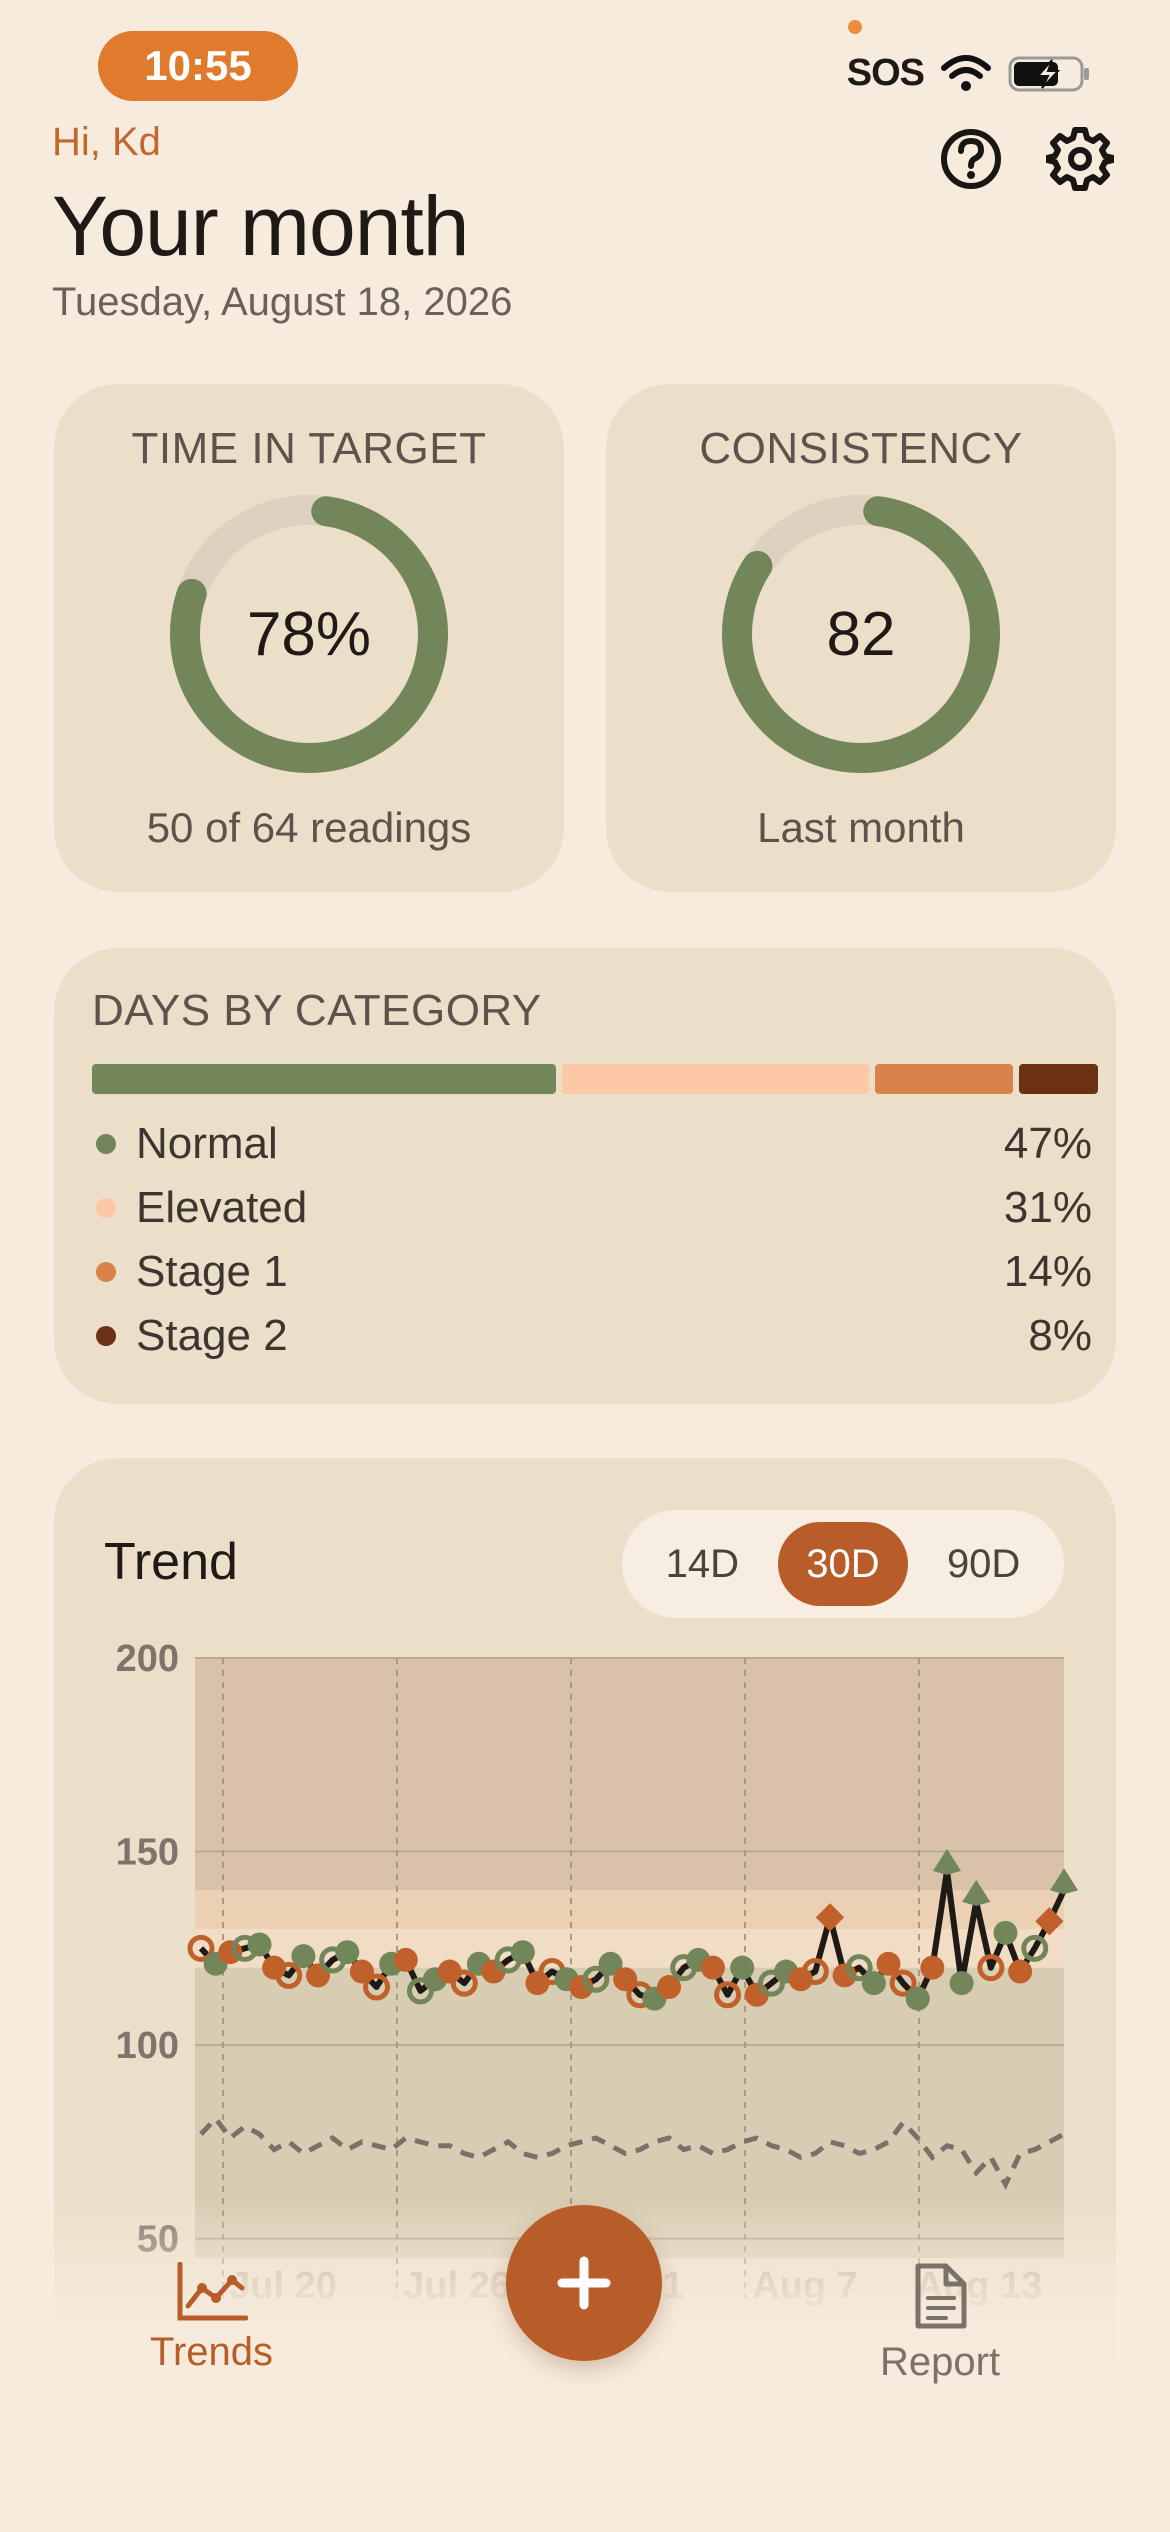 Image resolution: width=1170 pixels, height=2532 pixels. What do you see at coordinates (207, 1143) in the screenshot?
I see `category-name: Normal` at bounding box center [207, 1143].